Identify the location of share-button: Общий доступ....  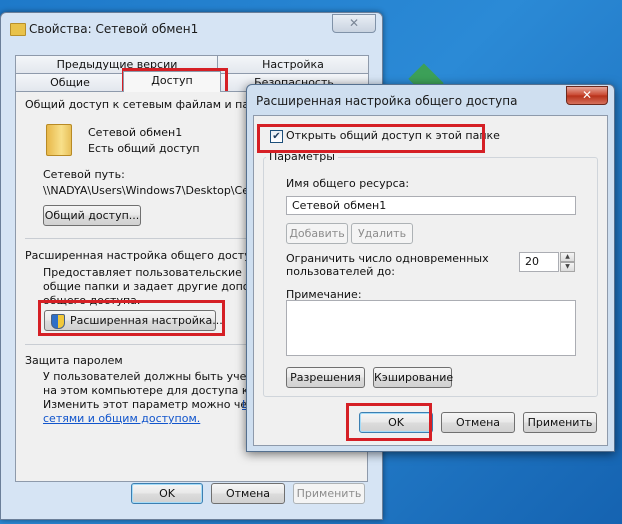
(92, 215).